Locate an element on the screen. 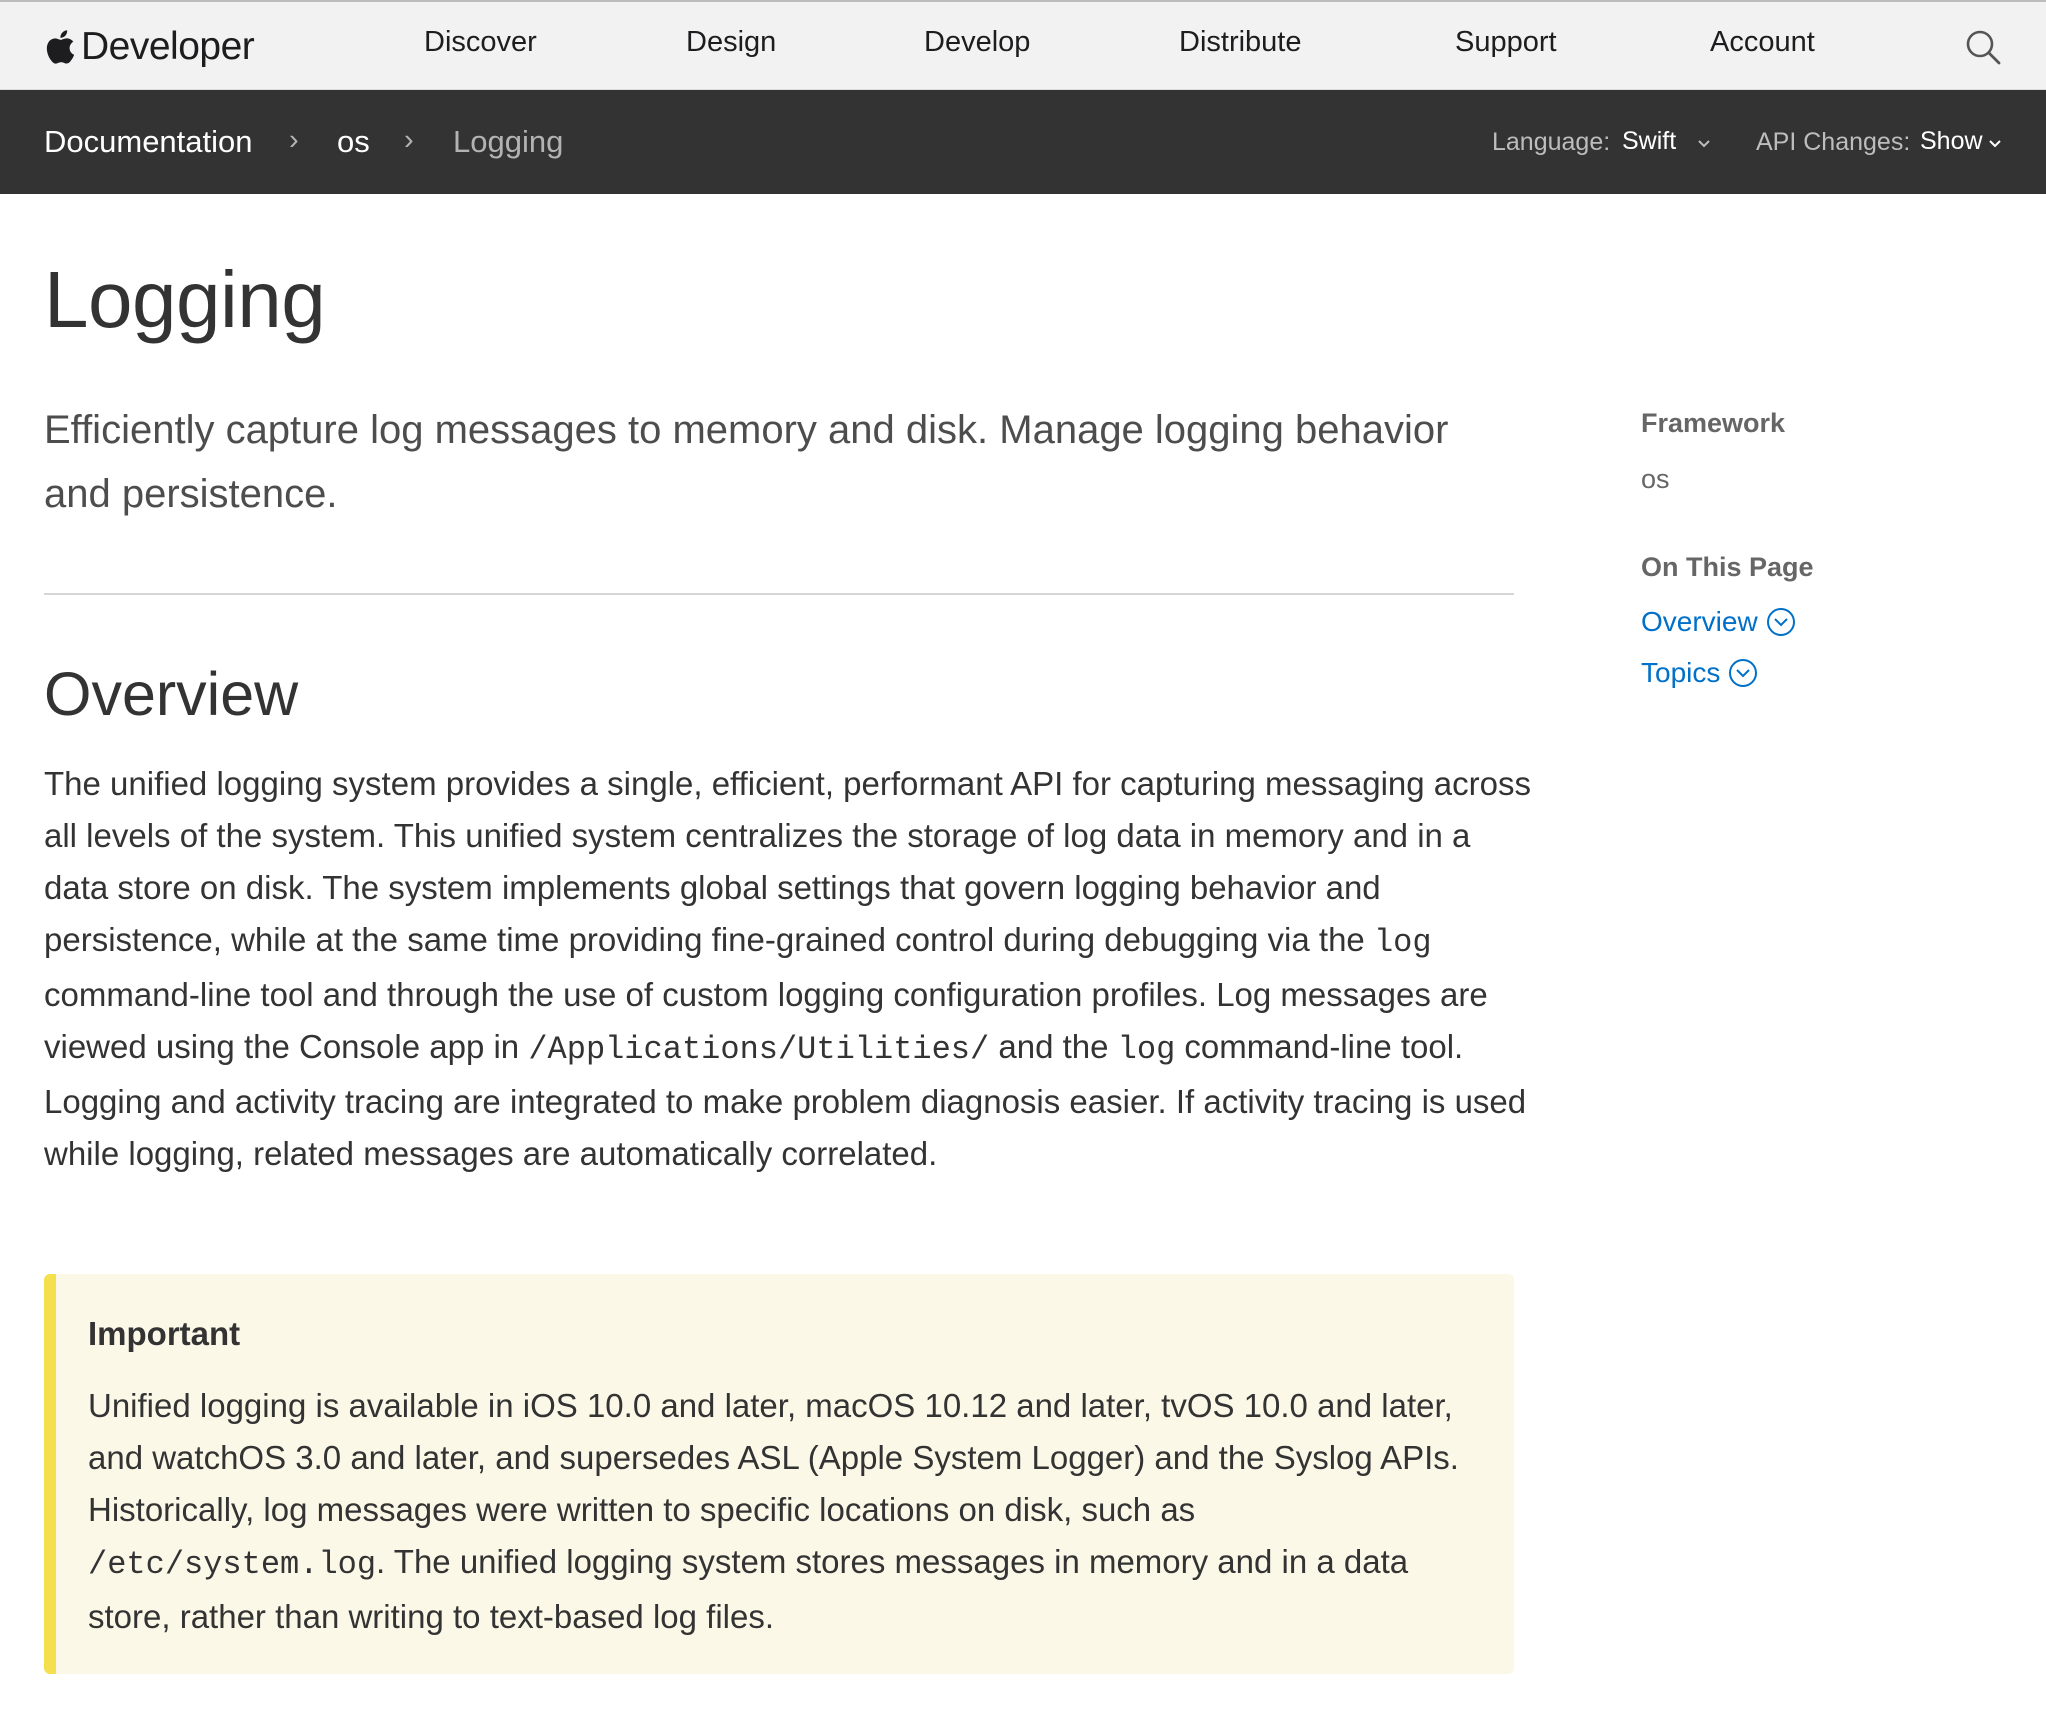  framework-label: Framework is located at coordinates (1713, 423).